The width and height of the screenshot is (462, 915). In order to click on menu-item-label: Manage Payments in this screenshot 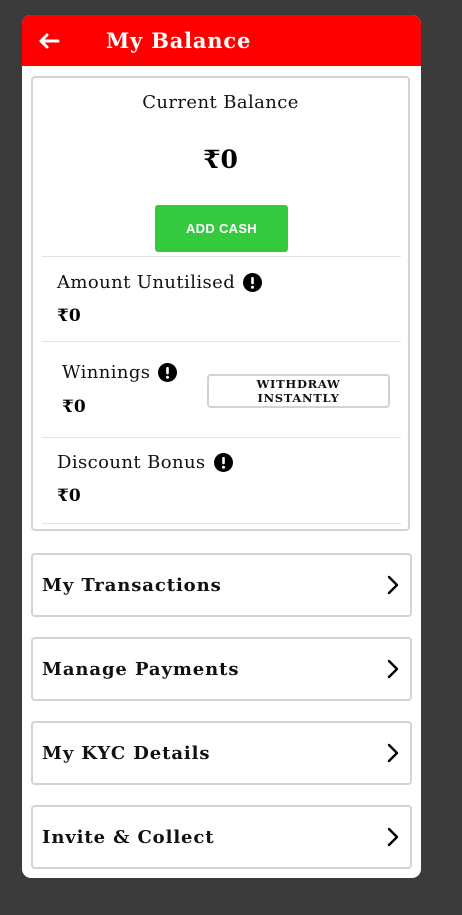, I will do `click(141, 669)`.